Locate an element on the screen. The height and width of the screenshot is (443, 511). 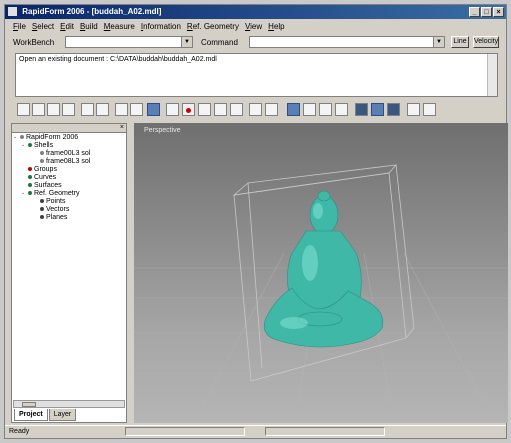
tree-node-curves: Curves is located at coordinates (52, 178).